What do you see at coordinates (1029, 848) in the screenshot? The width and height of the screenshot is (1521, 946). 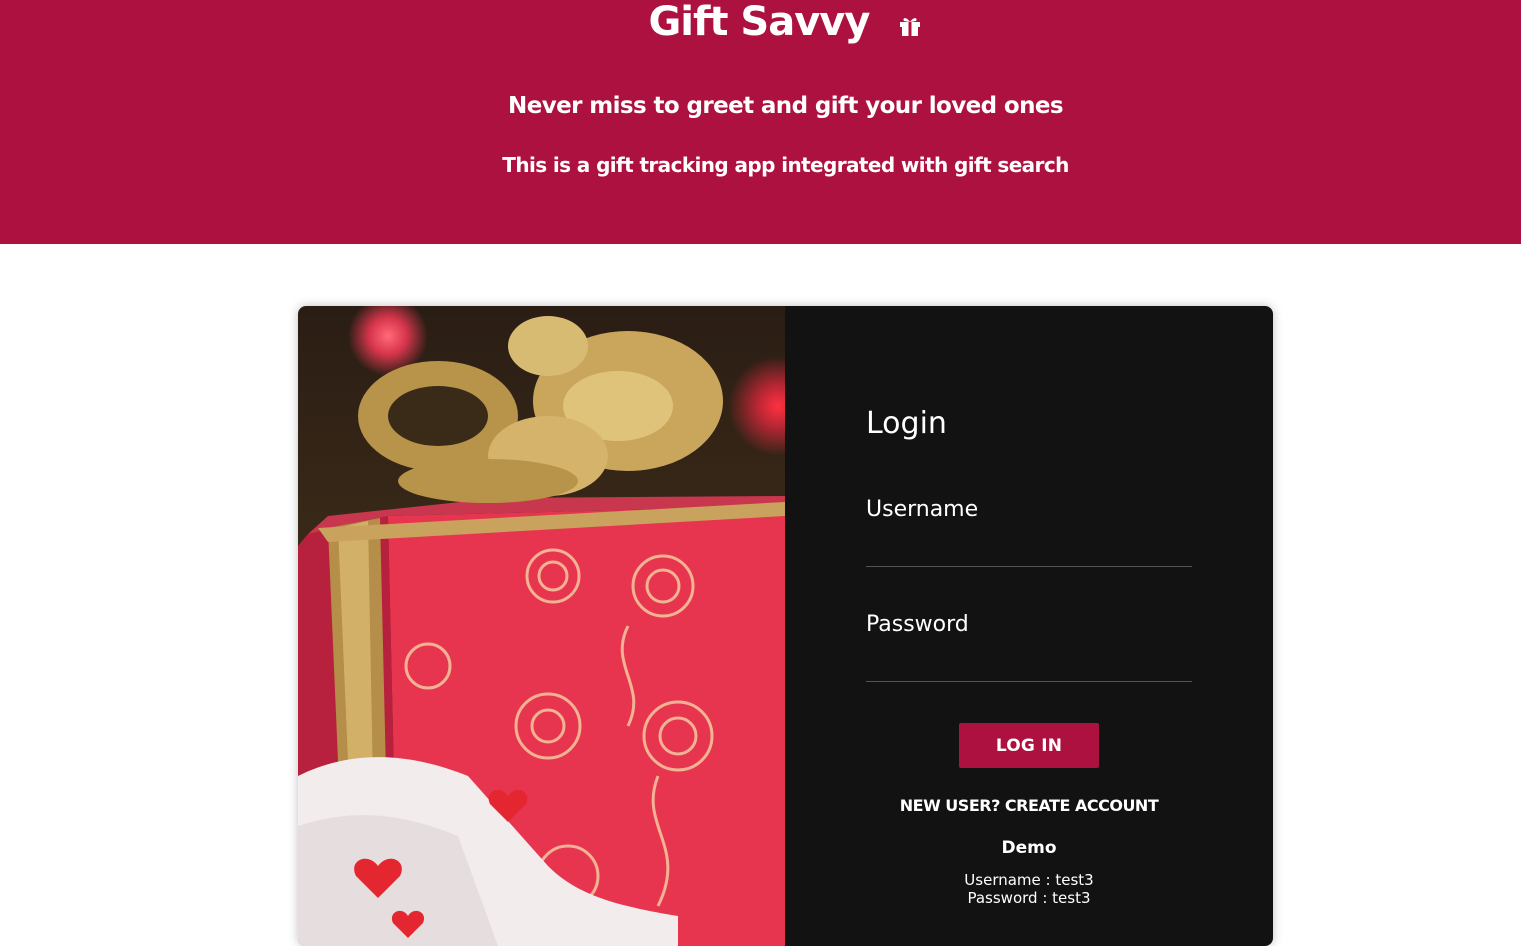 I see `demo-title: Demo` at bounding box center [1029, 848].